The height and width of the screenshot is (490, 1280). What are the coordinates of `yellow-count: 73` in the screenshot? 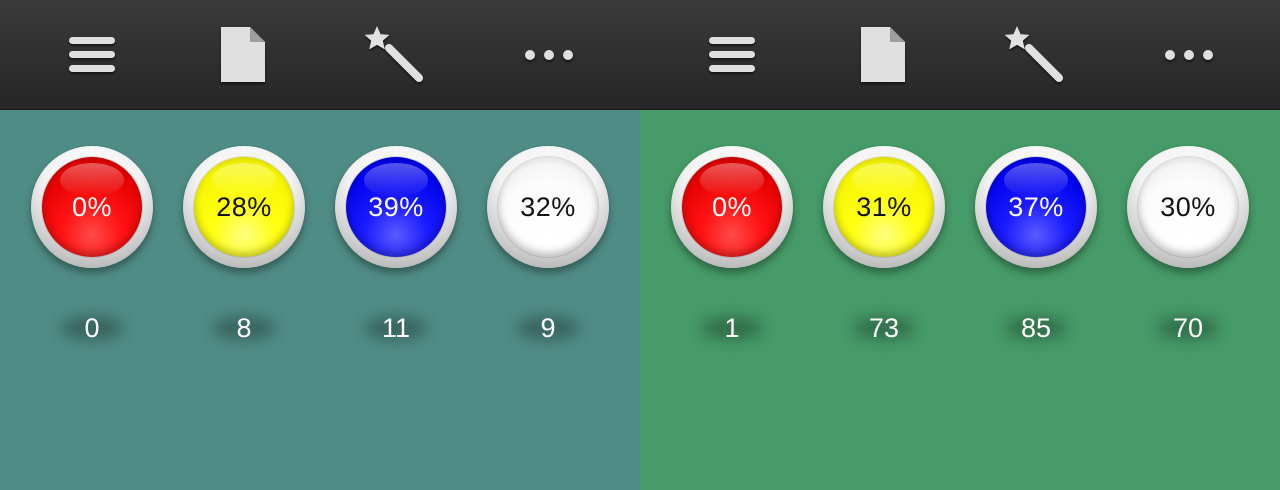 It's located at (884, 328).